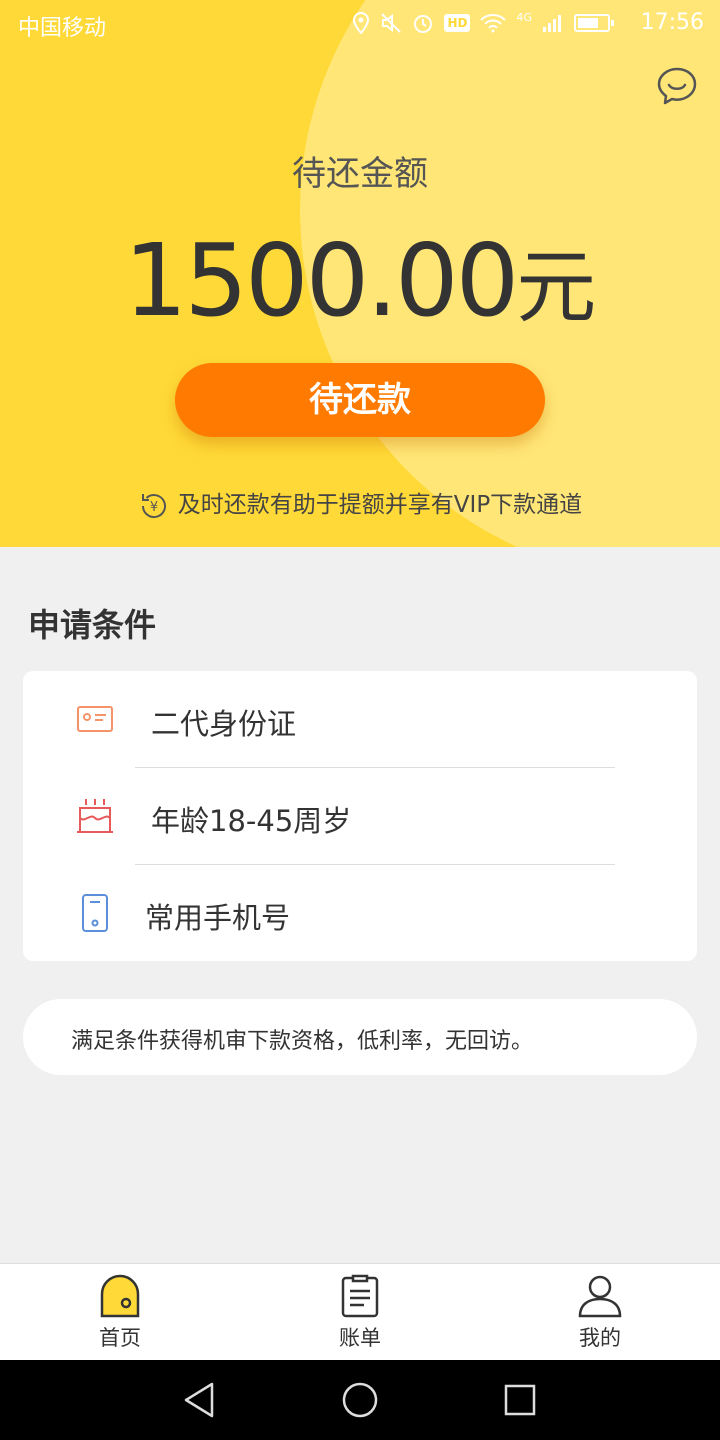 The width and height of the screenshot is (720, 1440). I want to click on repay-button: 待还款, so click(360, 400).